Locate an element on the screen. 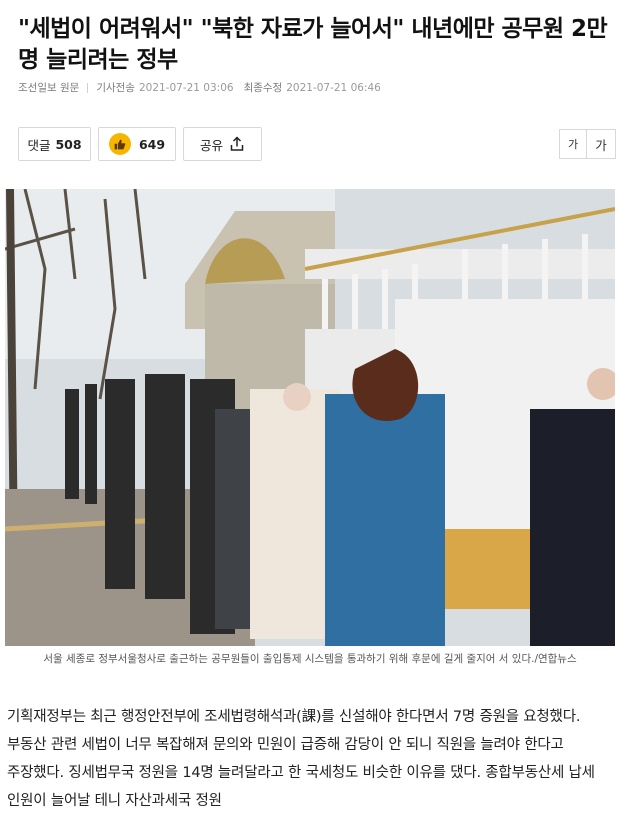 This screenshot has width=630, height=824. modified-time: 2021-07-21 06:46 is located at coordinates (333, 87).